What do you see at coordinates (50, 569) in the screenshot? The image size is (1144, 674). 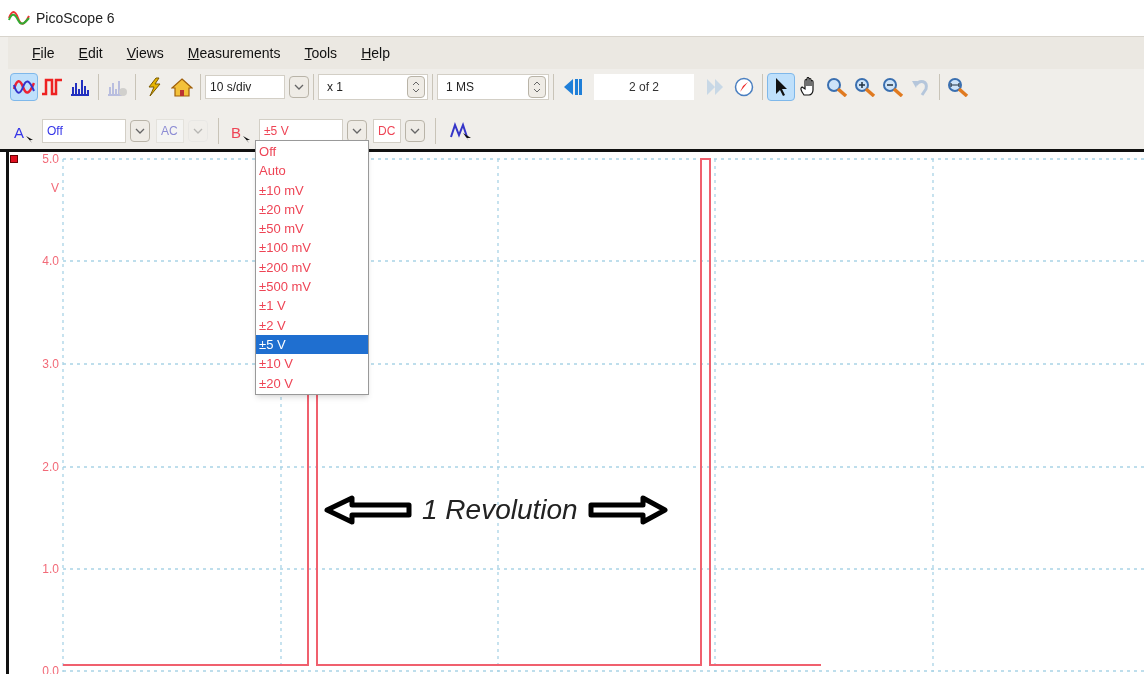 I see `axis-label: 1.0` at bounding box center [50, 569].